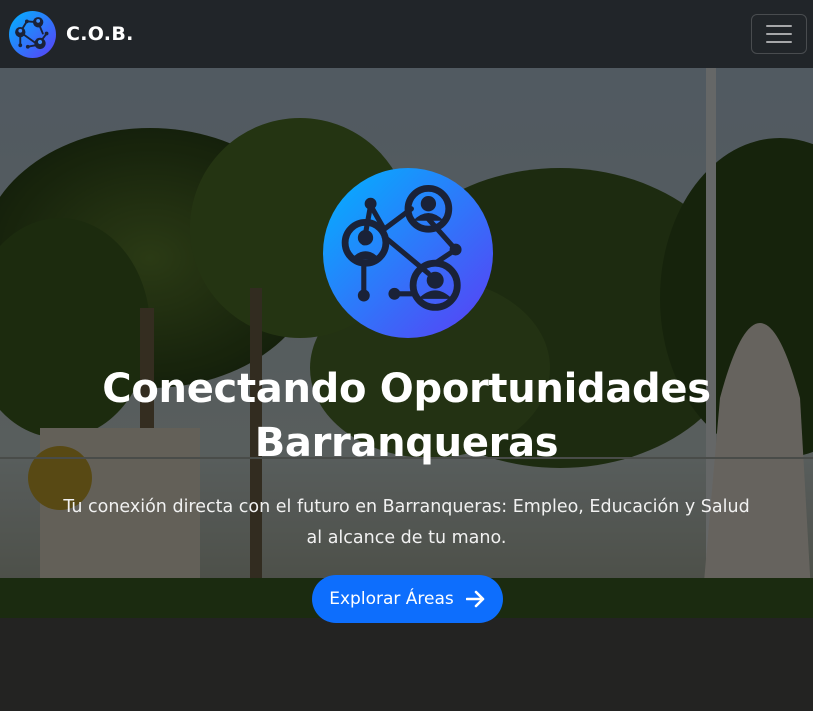 This screenshot has height=711, width=813. What do you see at coordinates (100, 34) in the screenshot?
I see `brand-name: C.O.B.` at bounding box center [100, 34].